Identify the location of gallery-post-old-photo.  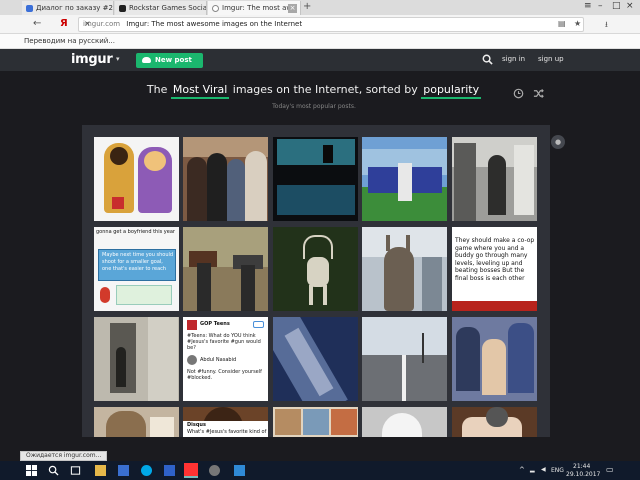
(494, 179).